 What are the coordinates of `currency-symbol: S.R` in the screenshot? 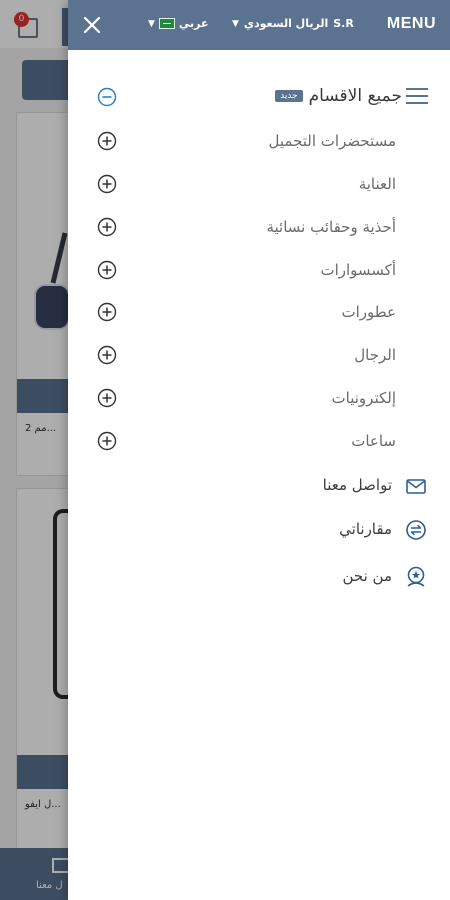 It's located at (343, 23).